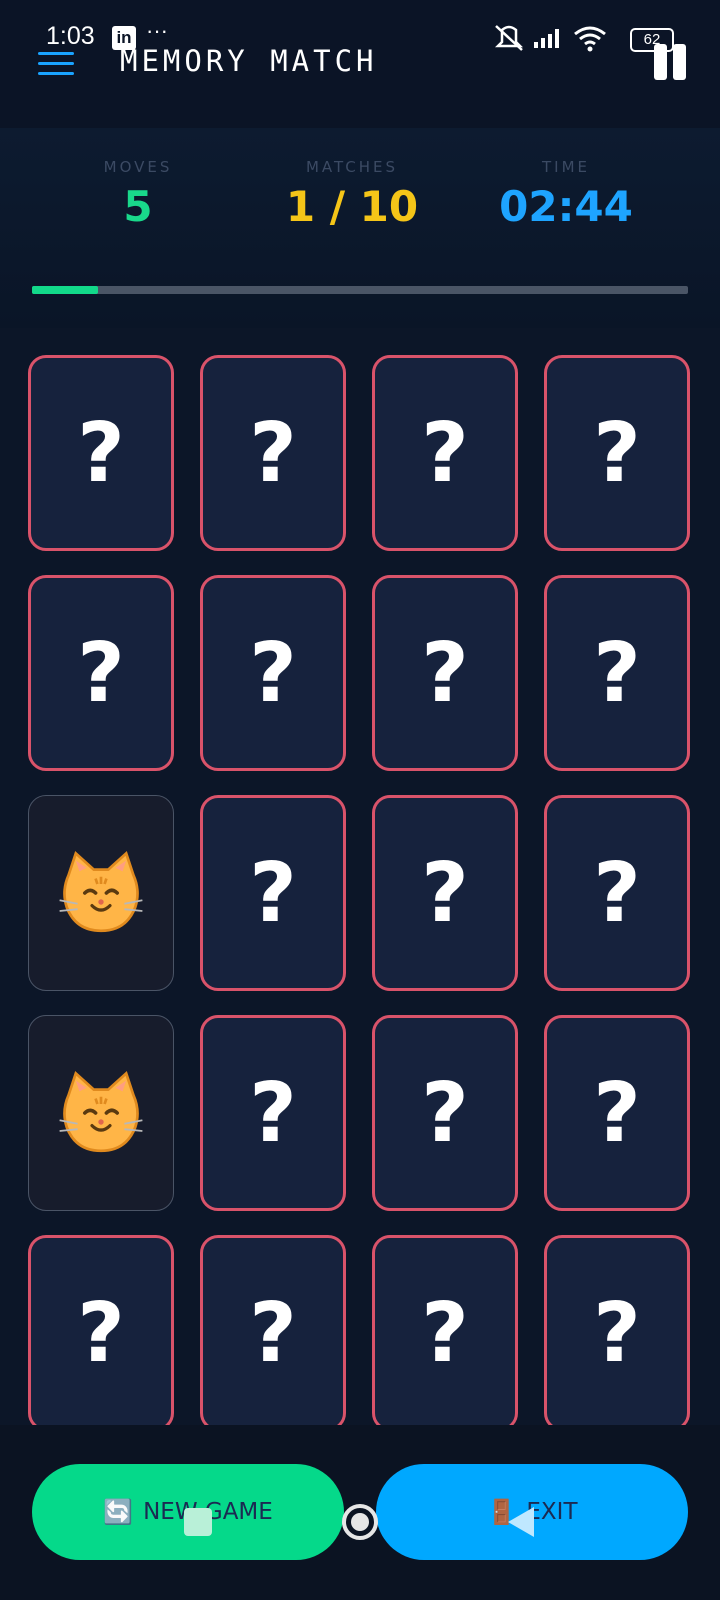  I want to click on progress-fill, so click(65, 290).